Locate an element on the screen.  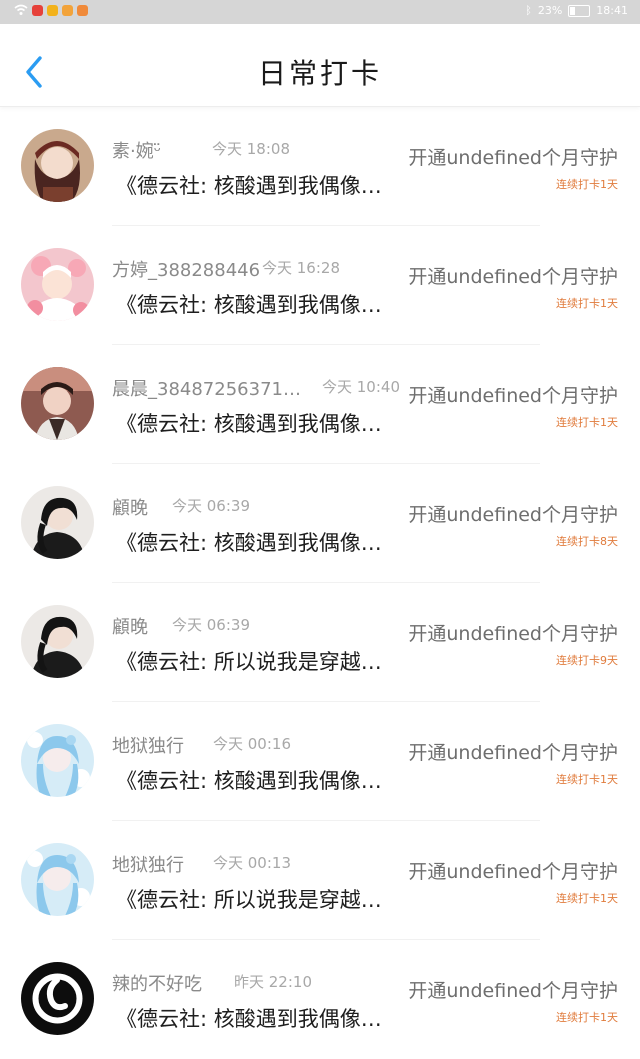
user-name: 素·婉ᵕ̈ is located at coordinates (137, 151).